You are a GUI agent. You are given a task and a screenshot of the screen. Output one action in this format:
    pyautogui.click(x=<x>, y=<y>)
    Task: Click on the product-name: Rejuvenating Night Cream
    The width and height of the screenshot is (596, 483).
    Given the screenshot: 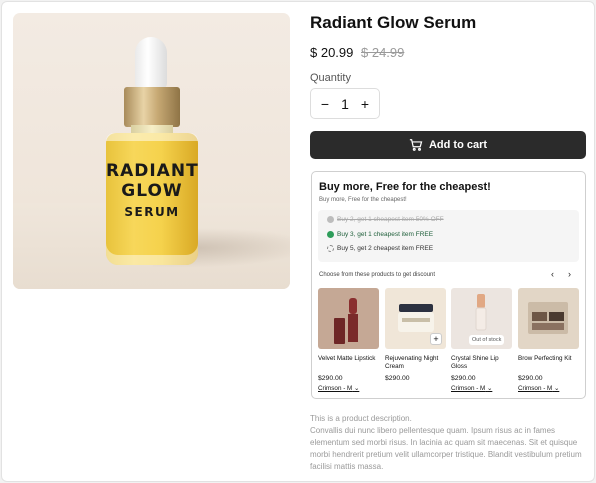 What is the action you would take?
    pyautogui.click(x=412, y=362)
    